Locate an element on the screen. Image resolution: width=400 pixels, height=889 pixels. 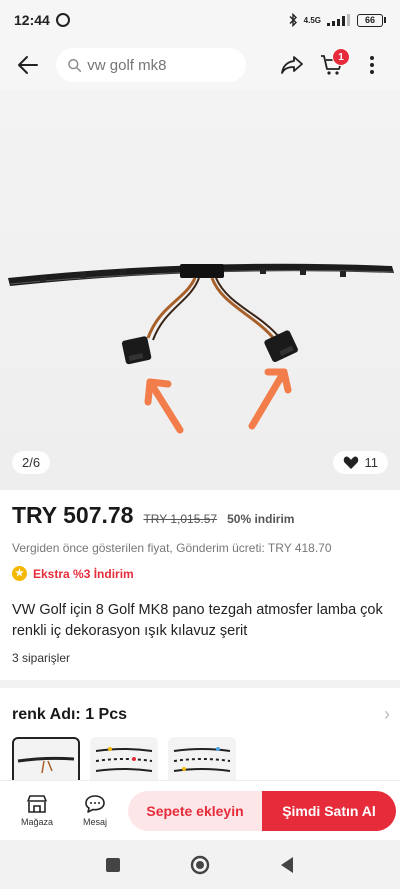
triangle-back-icon is located at coordinates (286, 864).